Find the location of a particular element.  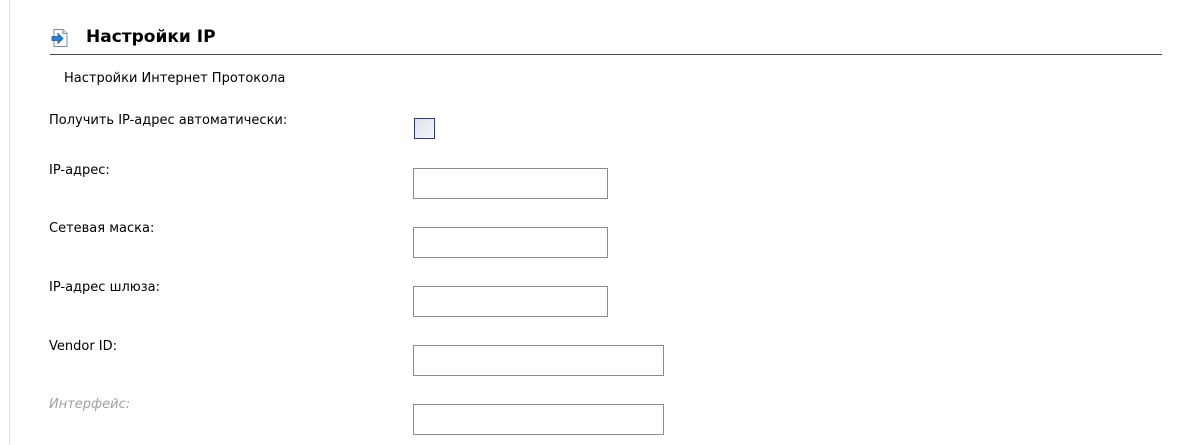

interface-input is located at coordinates (538, 419).